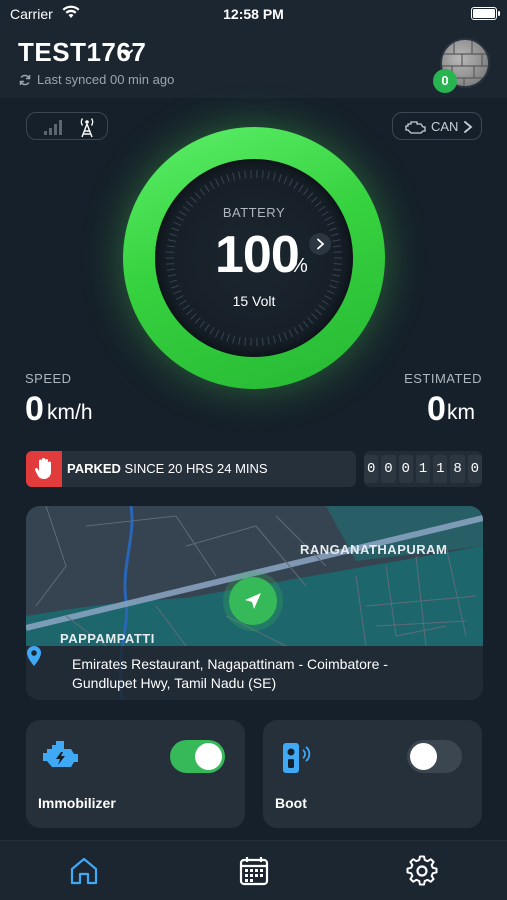  I want to click on estimated-value: 0, so click(436, 409).